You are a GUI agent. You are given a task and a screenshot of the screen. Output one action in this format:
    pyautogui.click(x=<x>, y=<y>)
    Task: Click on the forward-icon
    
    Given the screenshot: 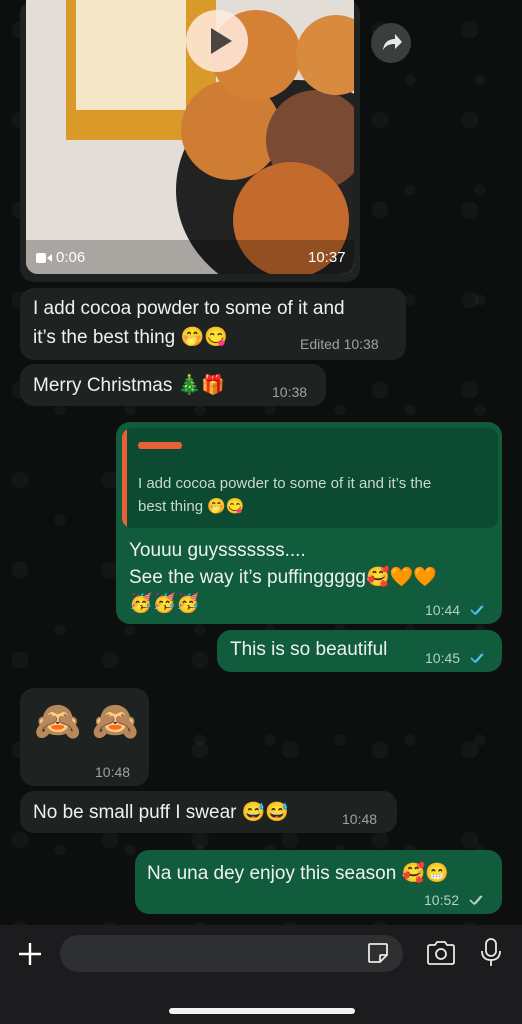 What is the action you would take?
    pyautogui.click(x=392, y=42)
    